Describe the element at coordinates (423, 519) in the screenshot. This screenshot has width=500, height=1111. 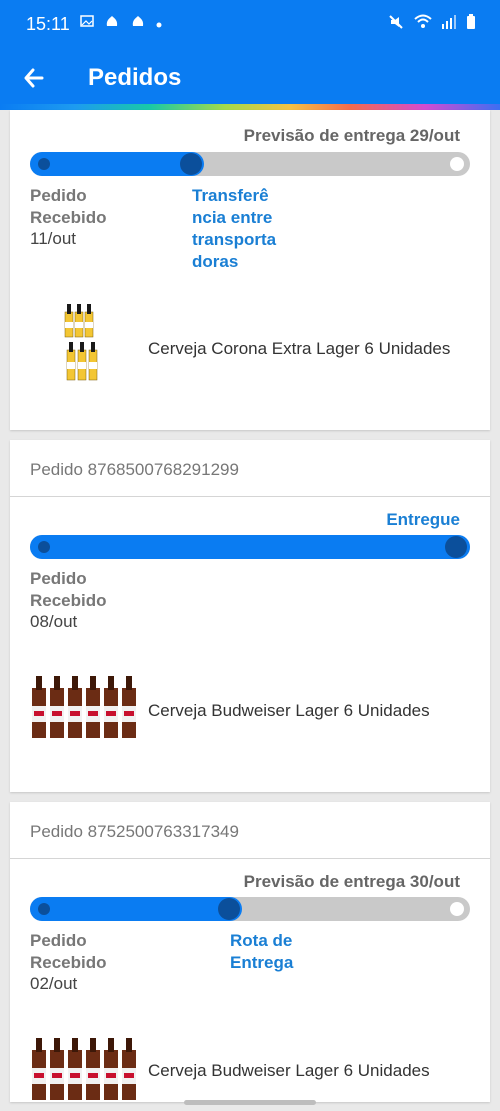
I see `delivered-status: Entregue` at that location.